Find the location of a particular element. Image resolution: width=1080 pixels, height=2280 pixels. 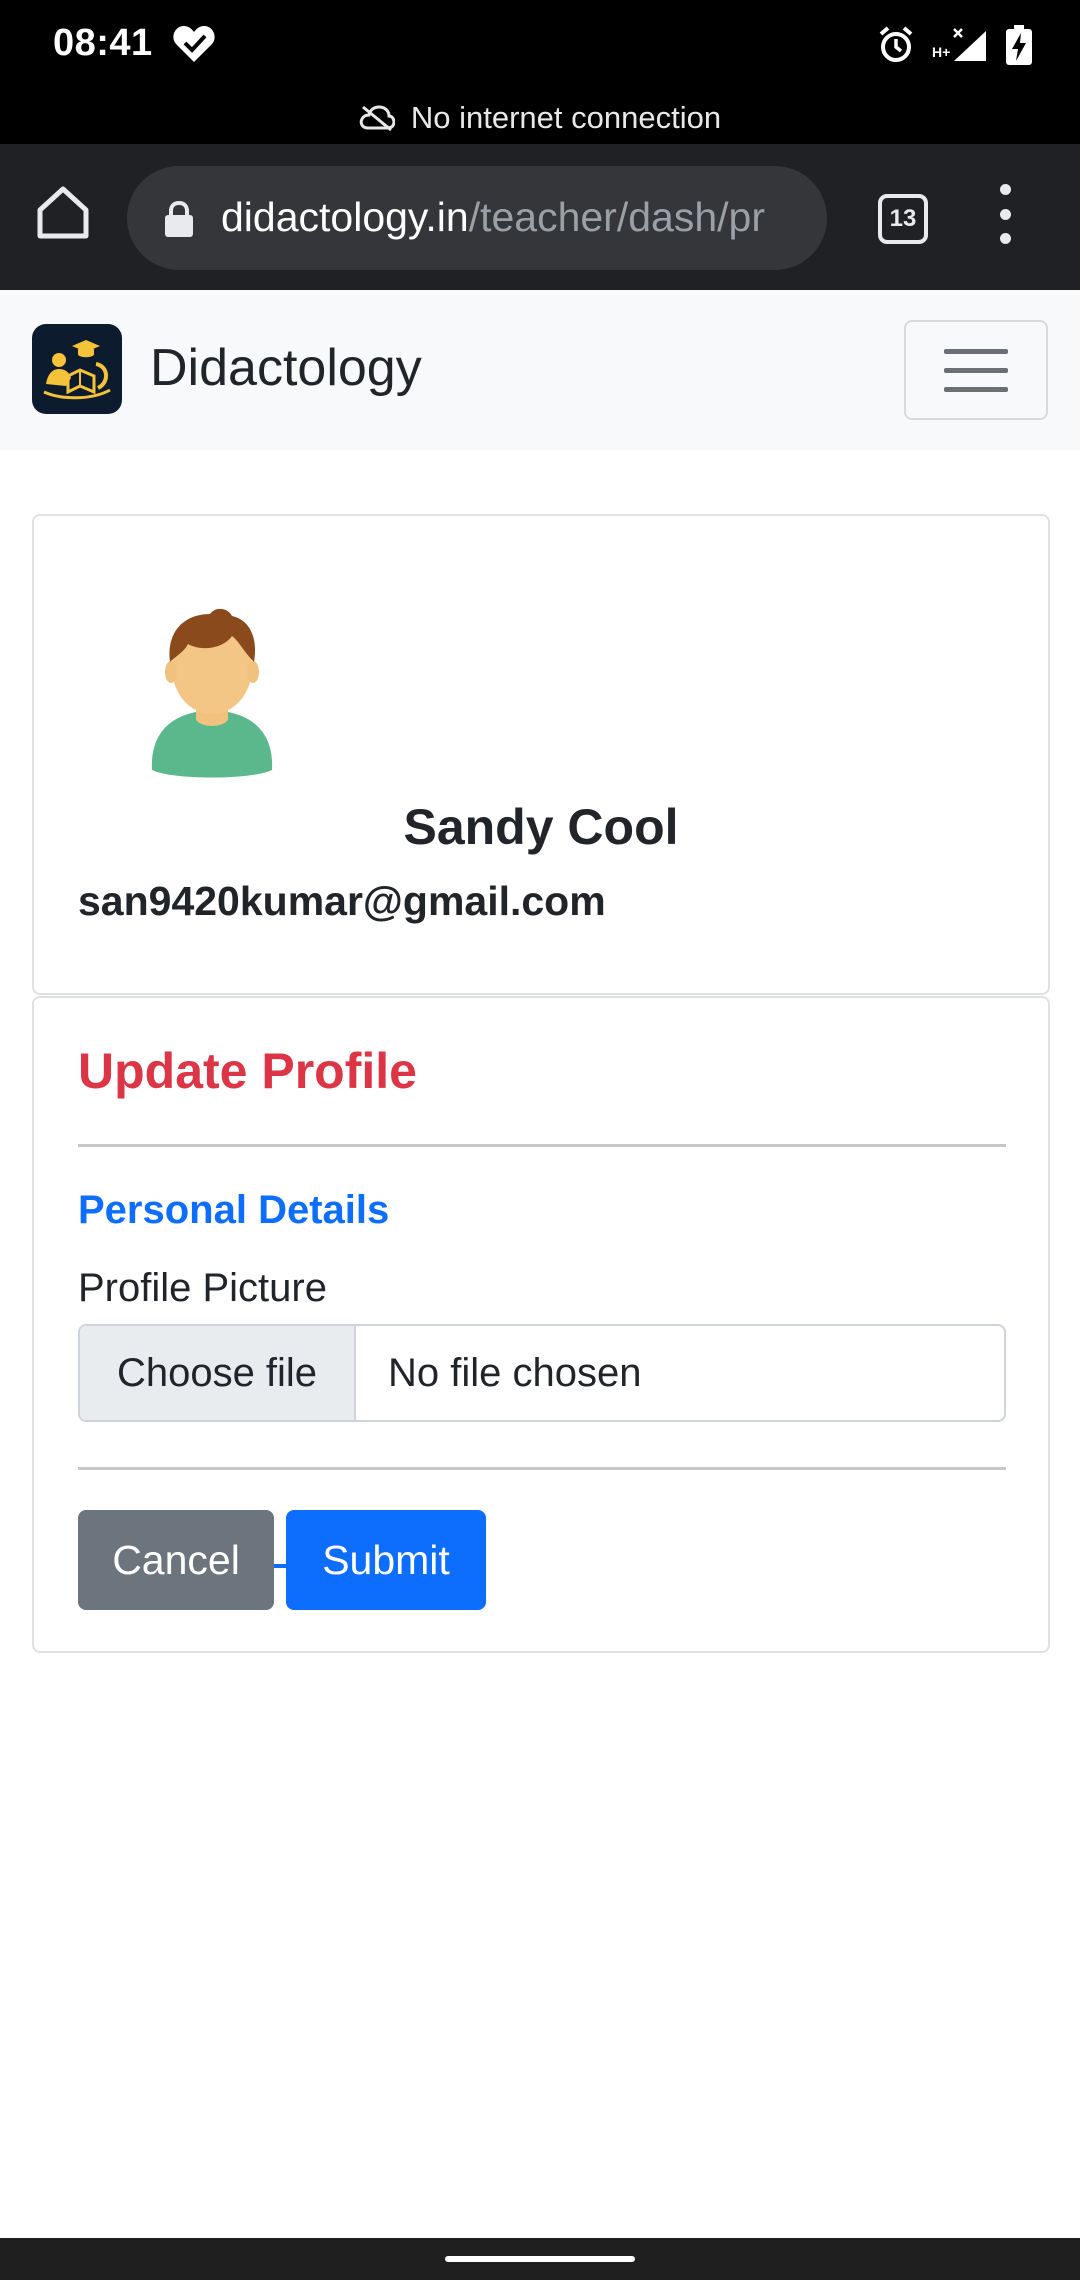

heart-check-icon is located at coordinates (194, 44).